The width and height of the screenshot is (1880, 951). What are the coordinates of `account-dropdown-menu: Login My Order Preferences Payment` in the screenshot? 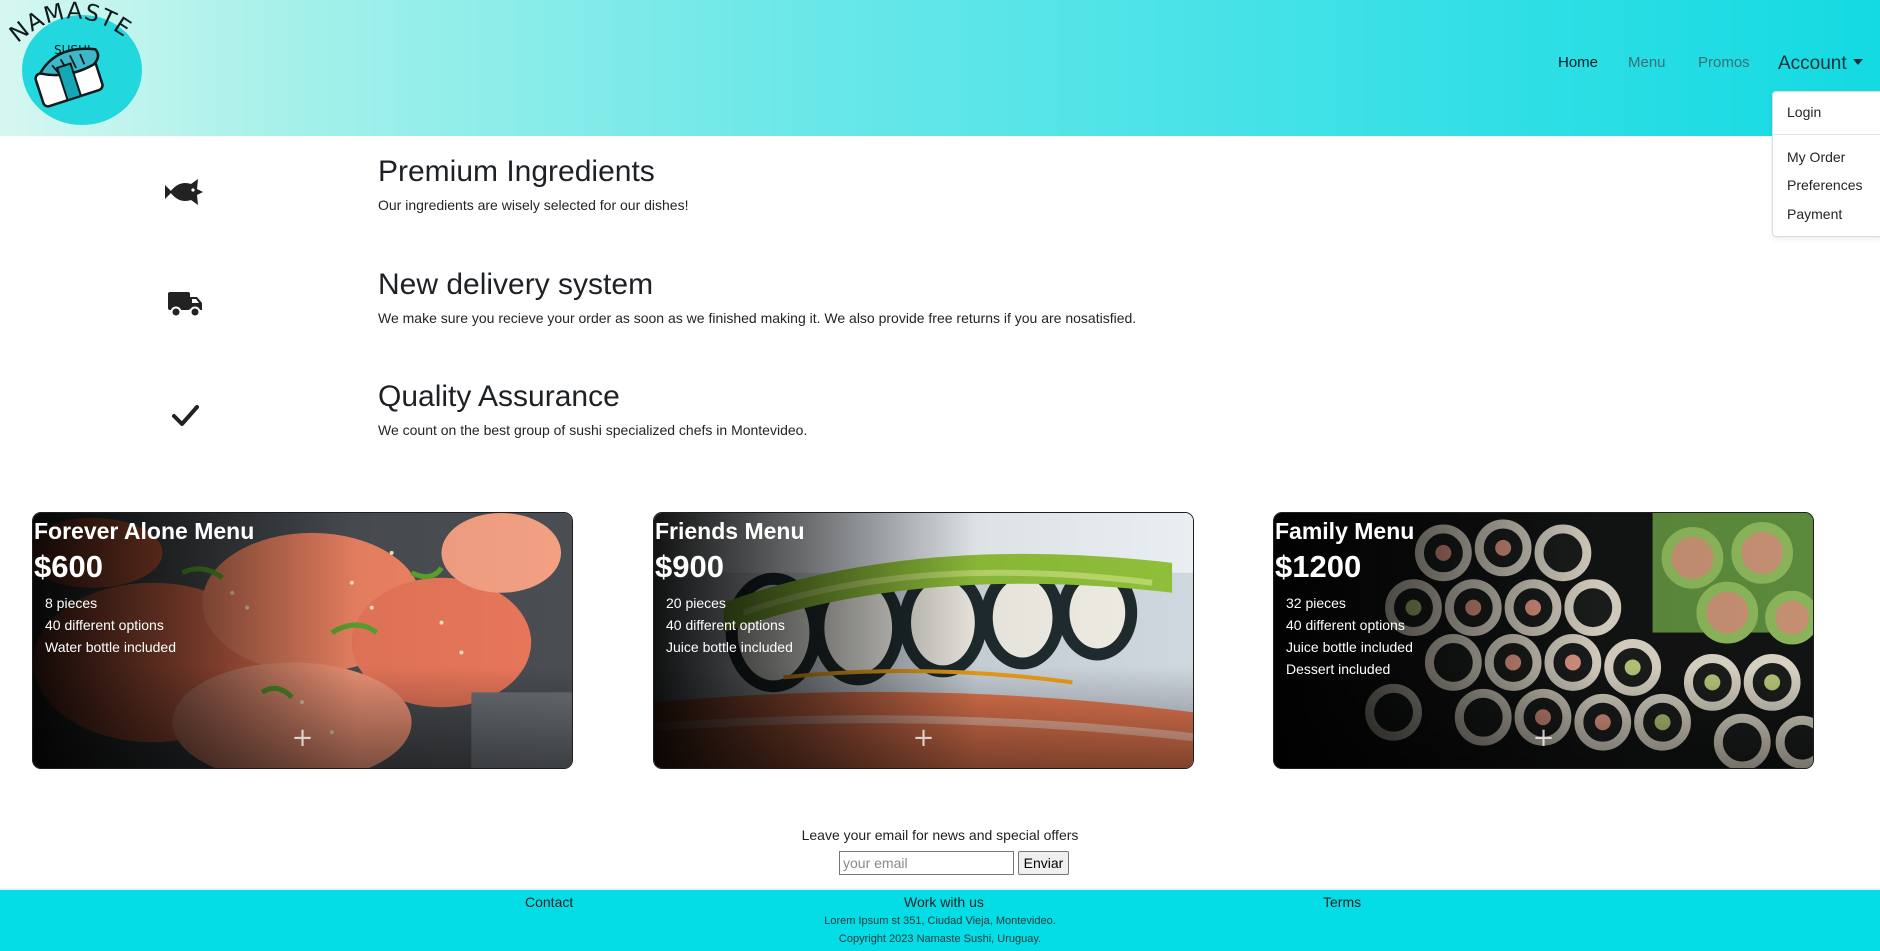 It's located at (1826, 164).